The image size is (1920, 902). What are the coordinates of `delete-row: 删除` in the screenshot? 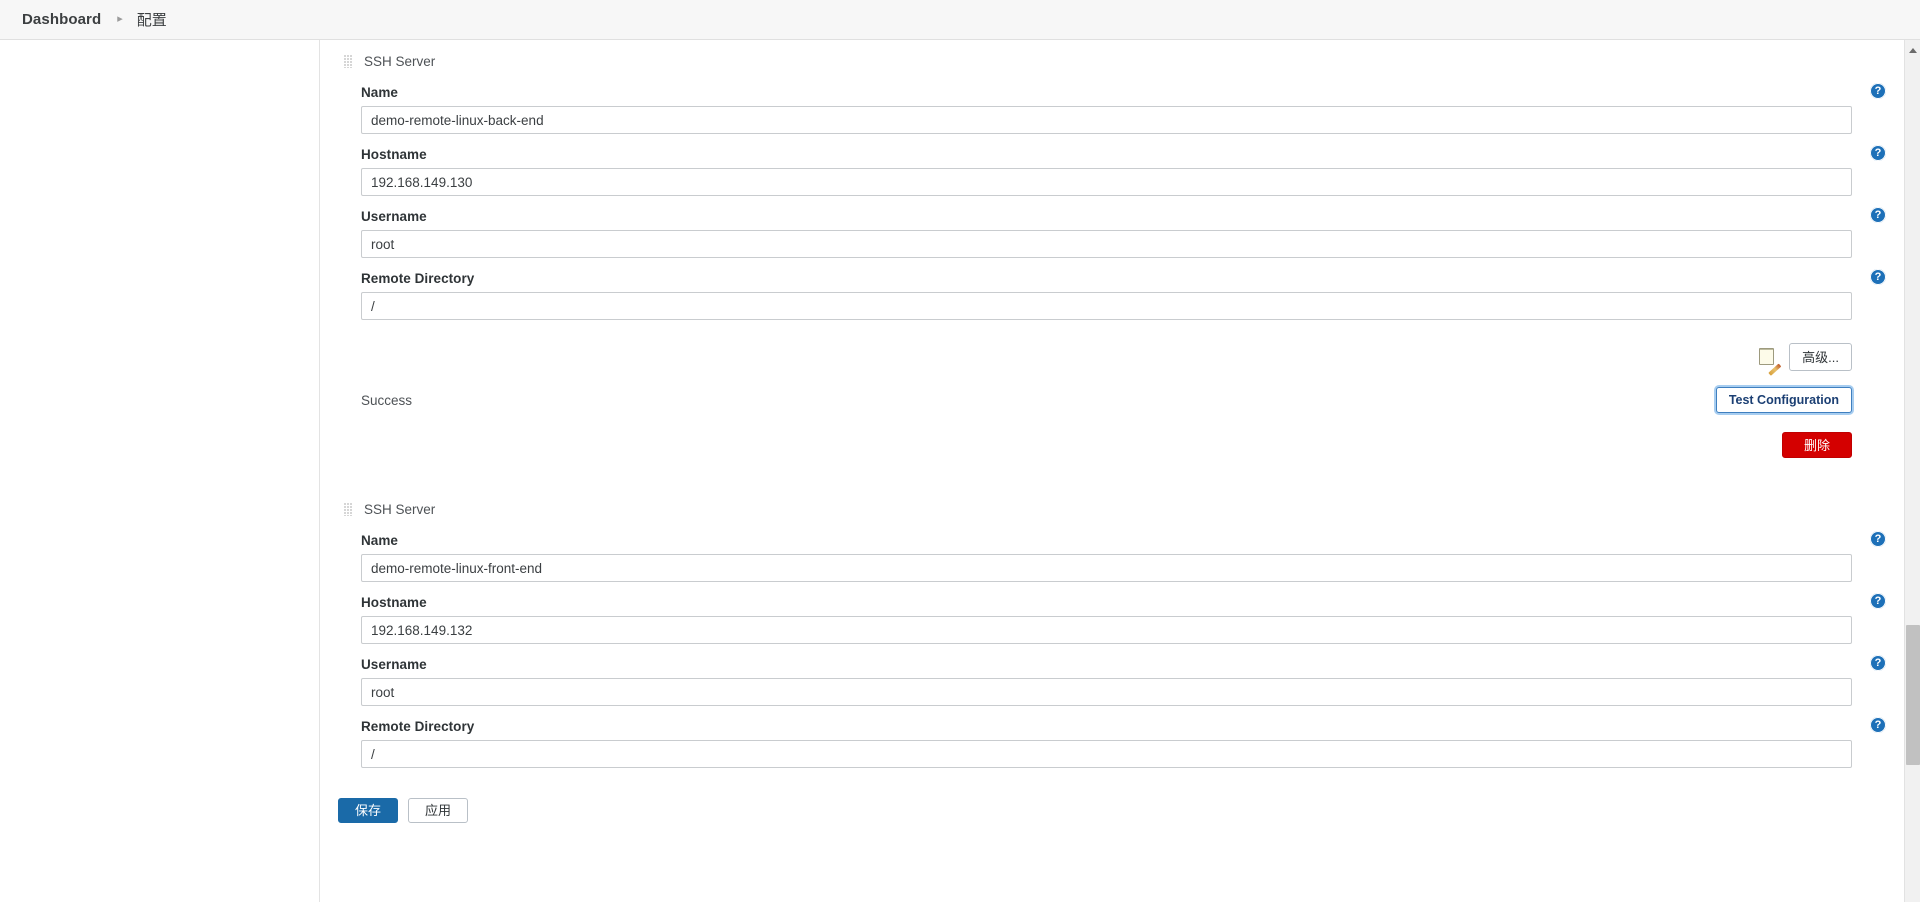 It's located at (1112, 446).